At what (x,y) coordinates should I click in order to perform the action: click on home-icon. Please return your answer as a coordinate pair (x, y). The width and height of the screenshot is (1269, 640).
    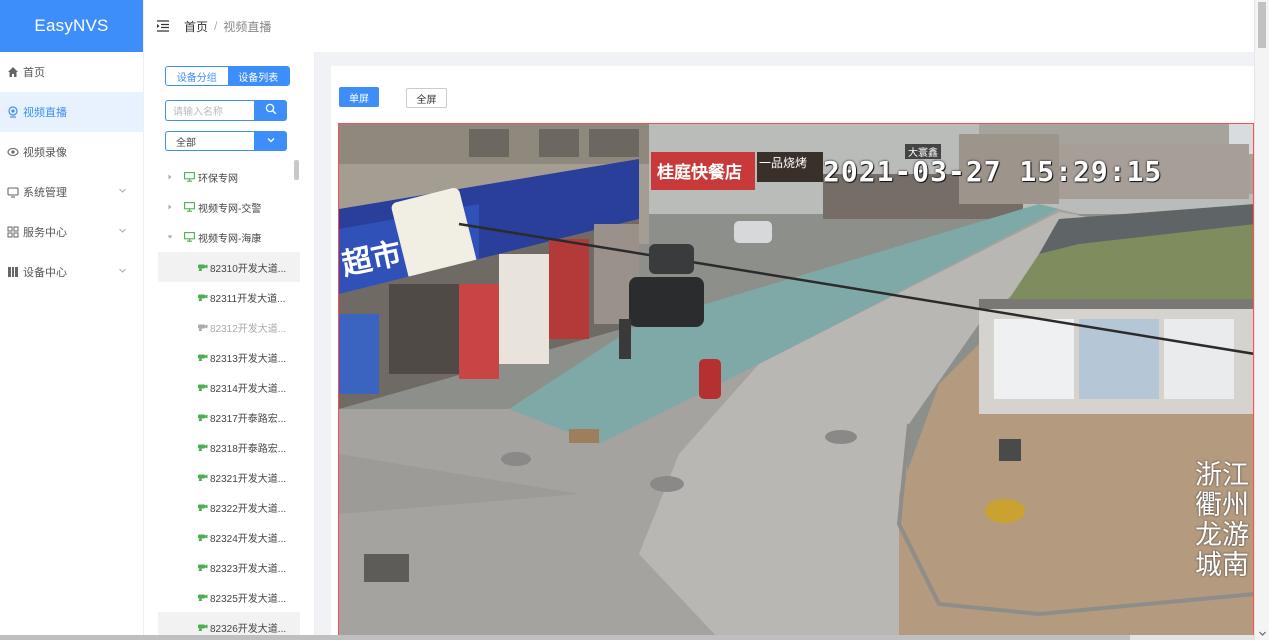
    Looking at the image, I should click on (13, 72).